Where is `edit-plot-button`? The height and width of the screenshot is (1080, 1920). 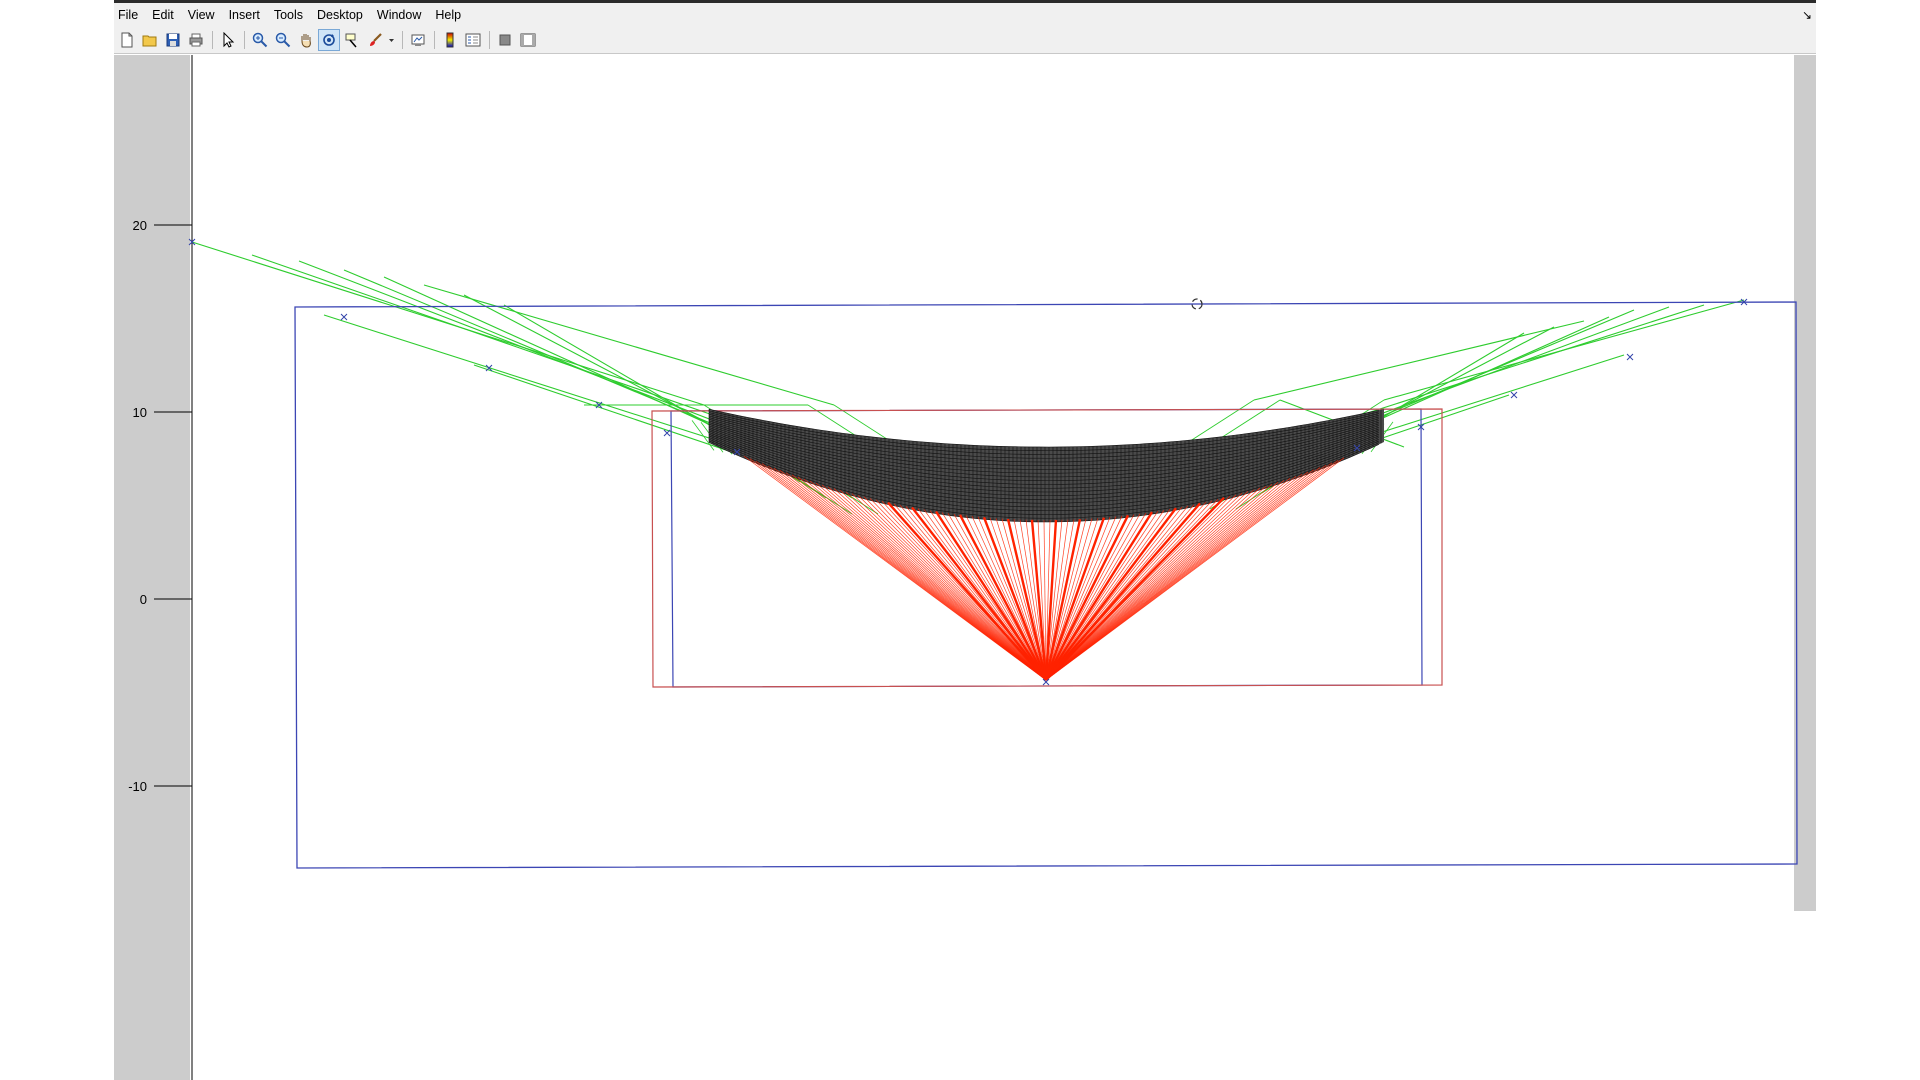
edit-plot-button is located at coordinates (228, 40).